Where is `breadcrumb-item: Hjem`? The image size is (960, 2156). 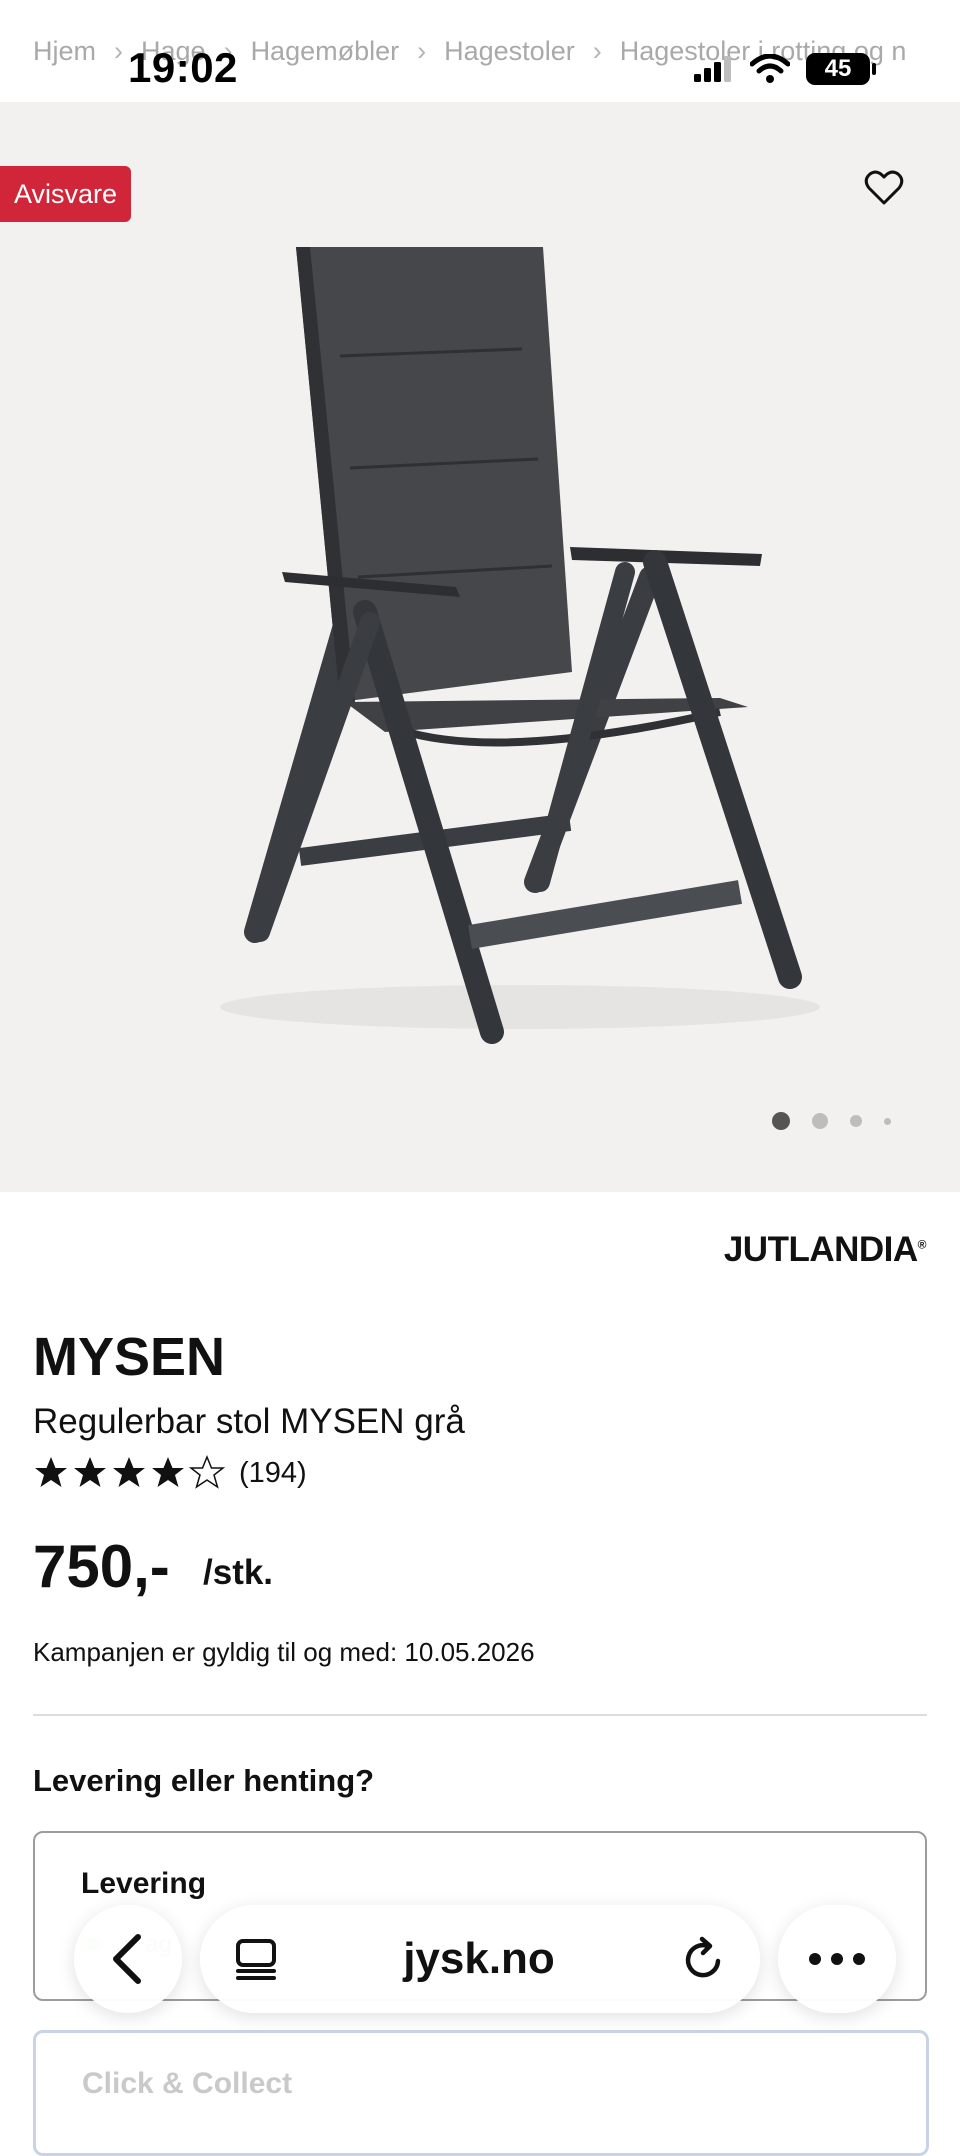
breadcrumb-item: Hjem is located at coordinates (64, 51).